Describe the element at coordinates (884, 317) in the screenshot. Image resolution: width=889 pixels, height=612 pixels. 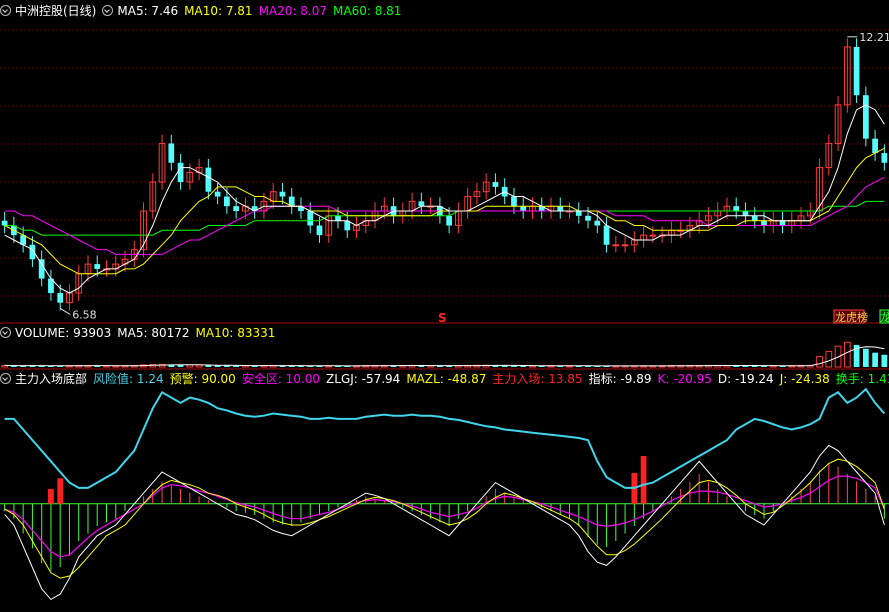
I see `lhb-badge-2: 龙` at that location.